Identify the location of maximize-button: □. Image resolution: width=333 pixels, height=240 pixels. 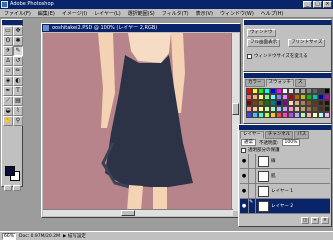
(317, 4).